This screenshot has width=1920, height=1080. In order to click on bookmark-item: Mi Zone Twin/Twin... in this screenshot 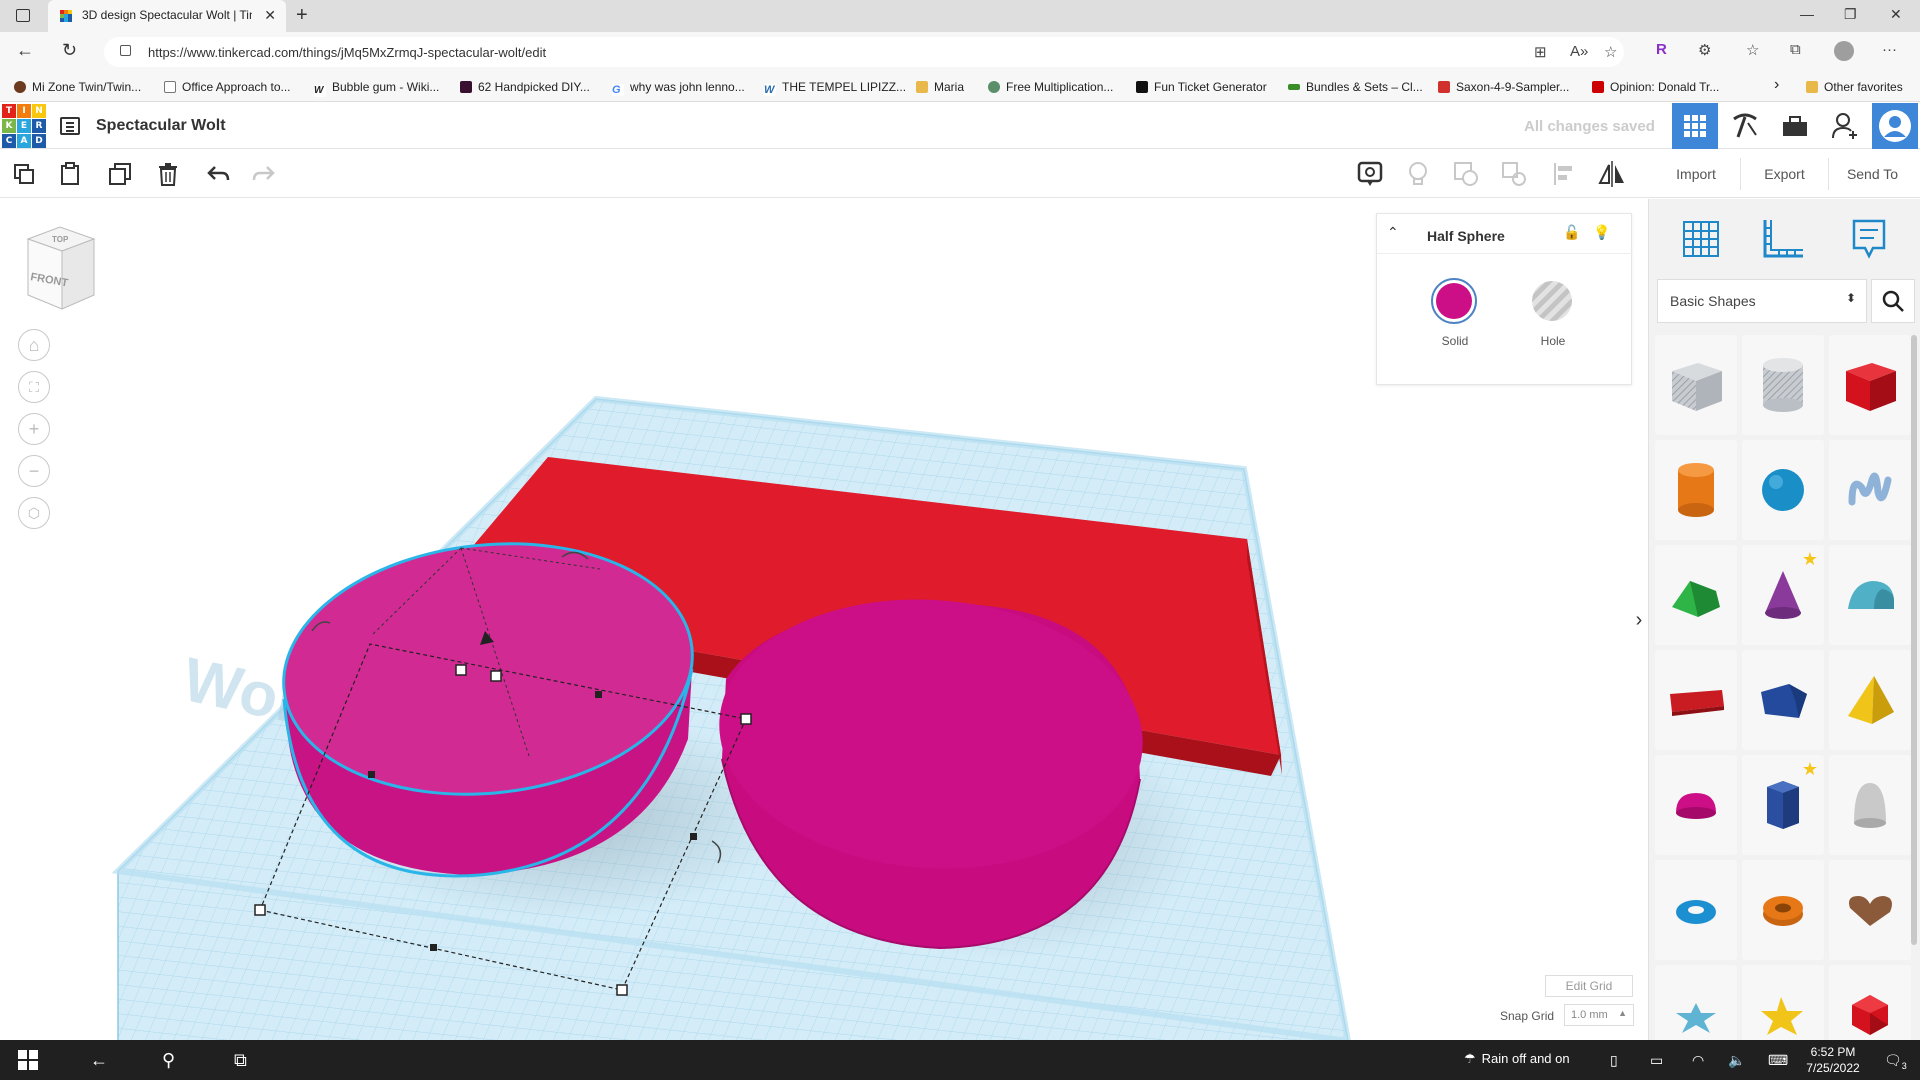, I will do `click(77, 87)`.